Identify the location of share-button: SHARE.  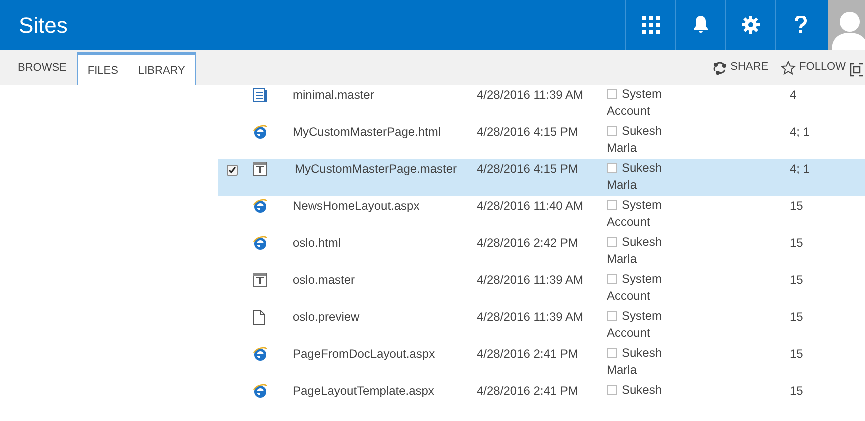
(740, 67).